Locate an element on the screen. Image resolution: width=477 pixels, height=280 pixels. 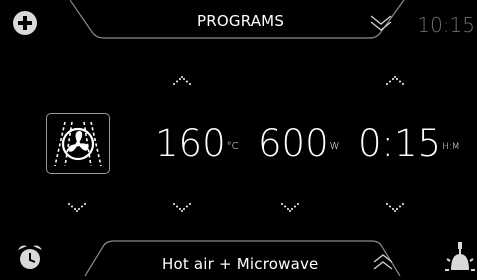
power-value: 600W is located at coordinates (299, 144).